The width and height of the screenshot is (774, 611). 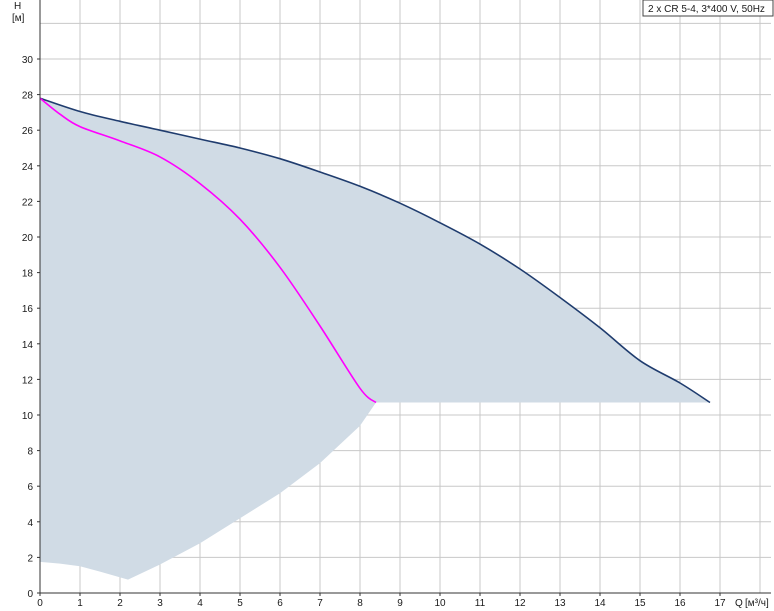 I want to click on y-tick-label: 0, so click(x=30, y=594).